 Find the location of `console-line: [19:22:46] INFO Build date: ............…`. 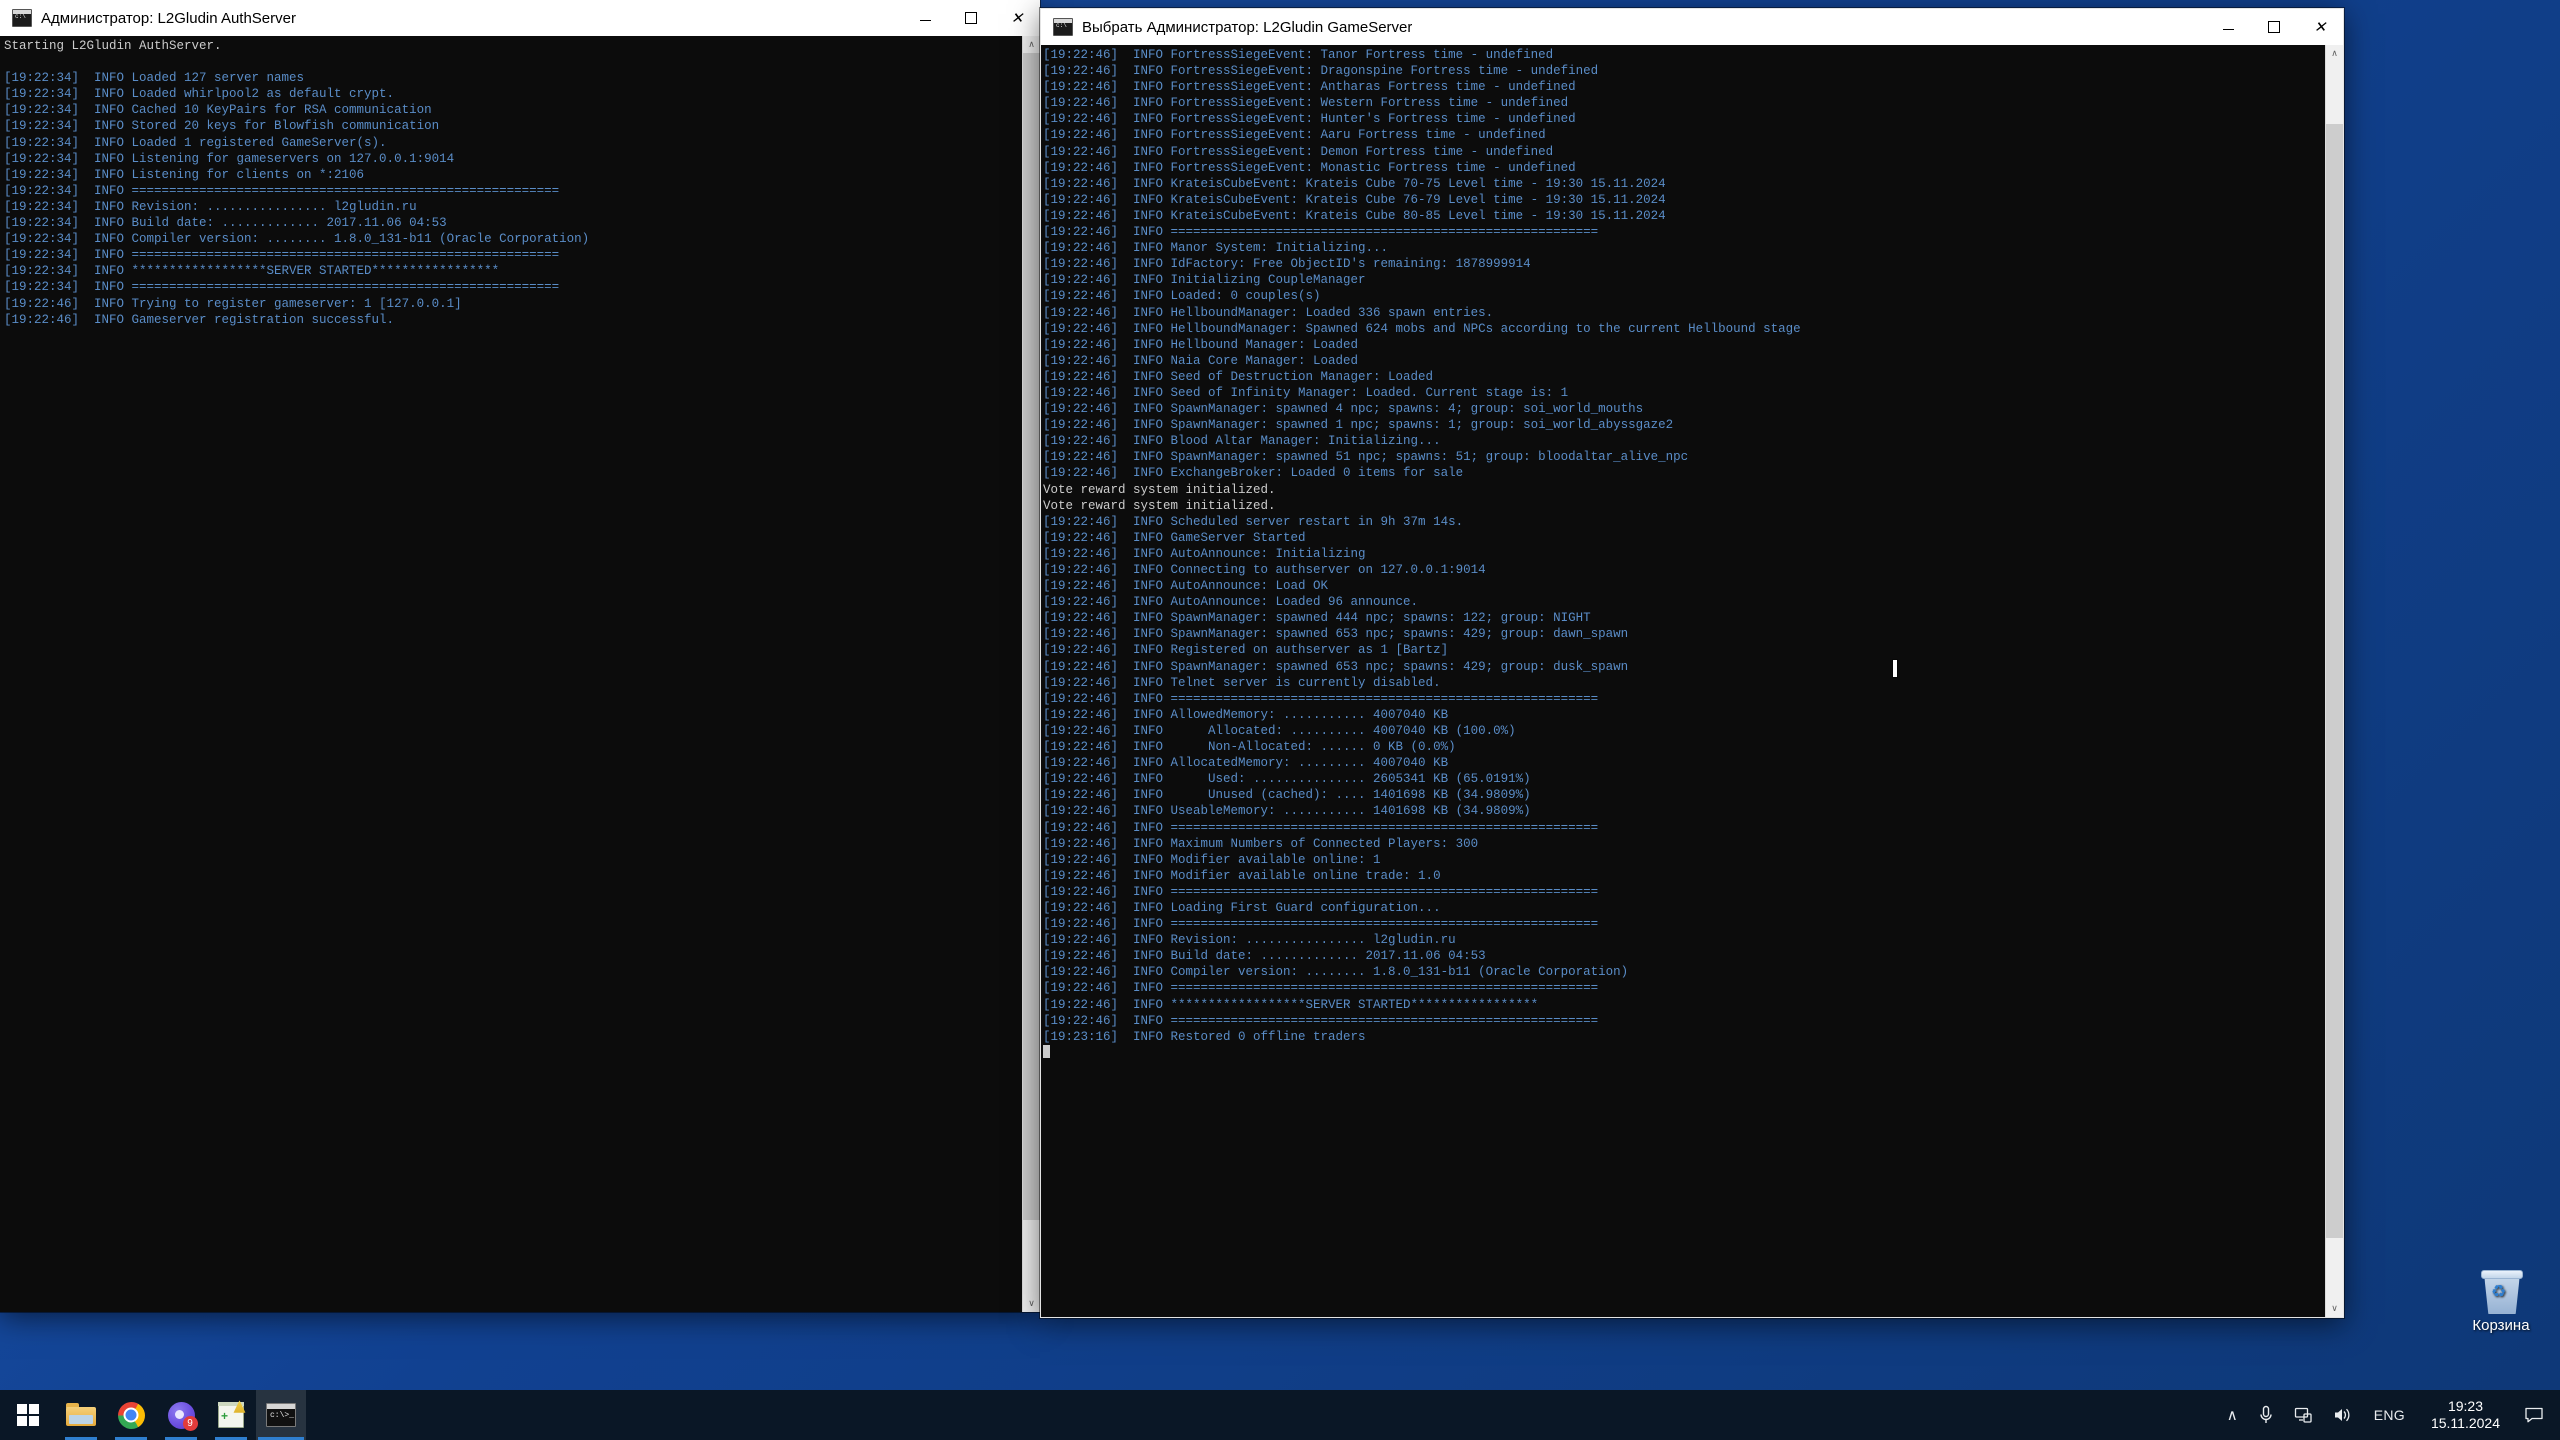

console-line: [19:22:46] INFO Build date: ............… is located at coordinates (1264, 956).